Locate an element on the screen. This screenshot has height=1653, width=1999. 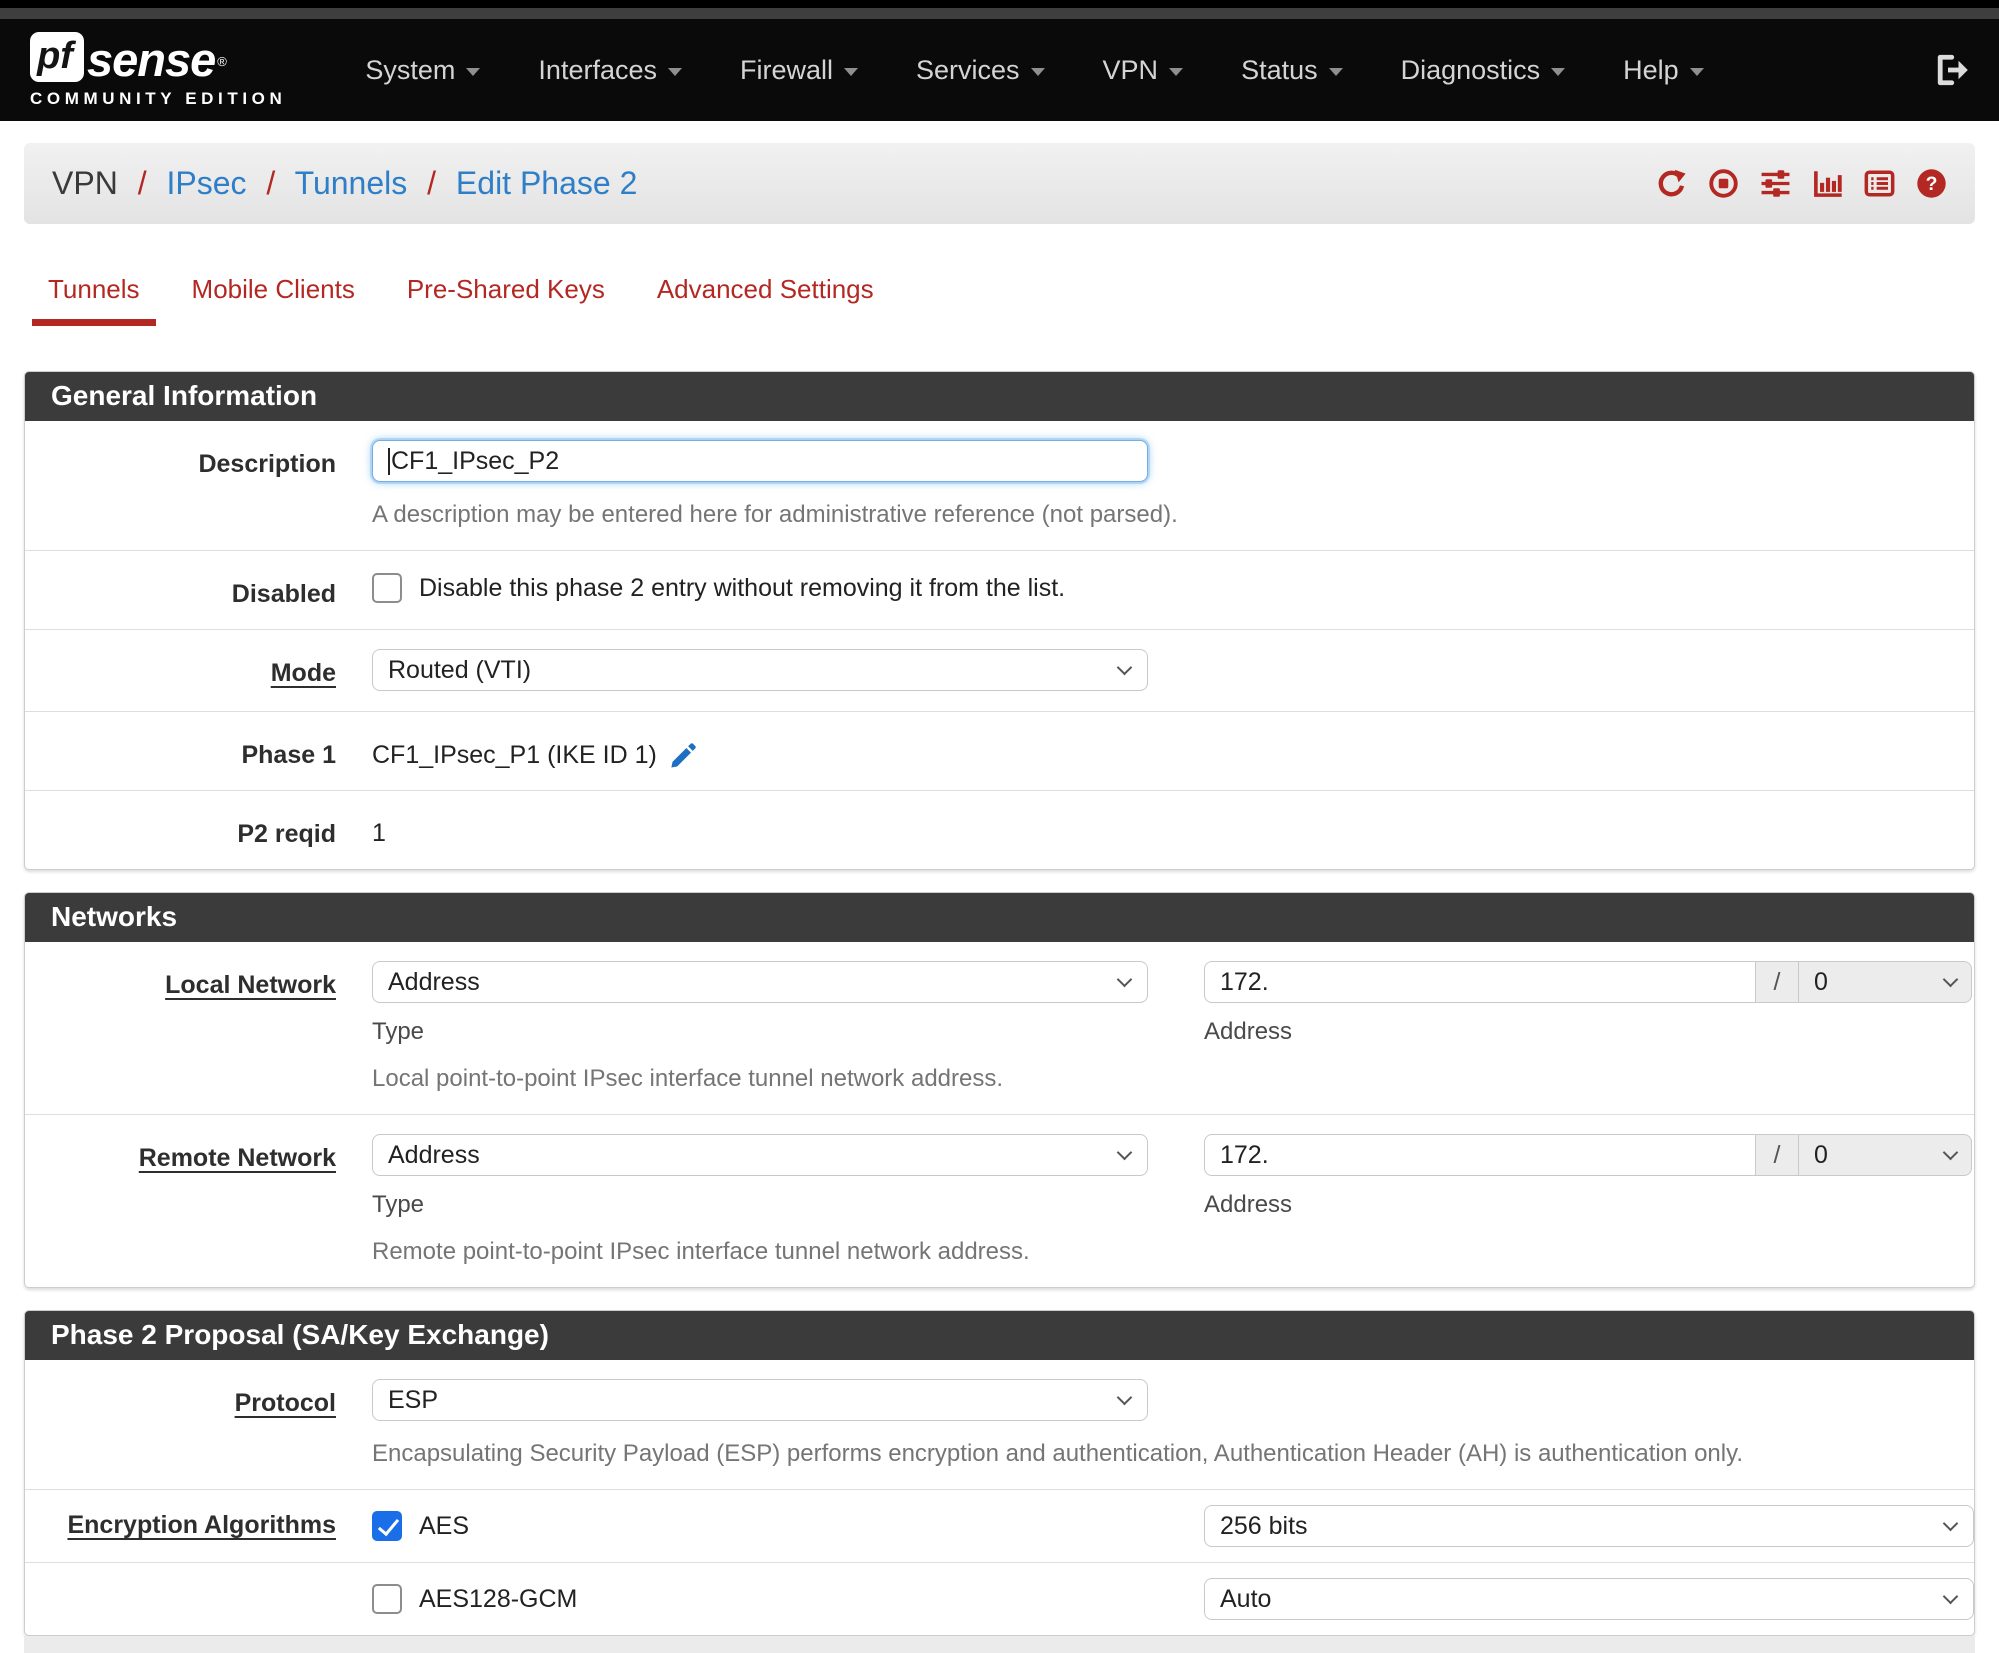
aes-checkbox is located at coordinates (387, 1526).